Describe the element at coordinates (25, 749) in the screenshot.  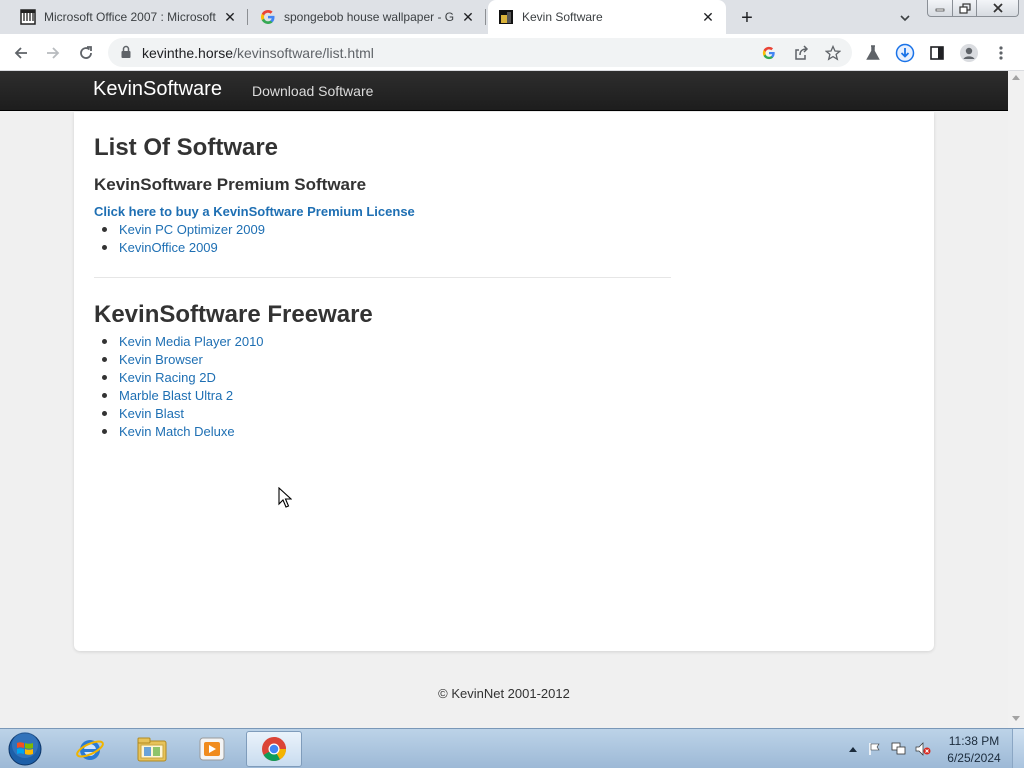
I see `start-button` at that location.